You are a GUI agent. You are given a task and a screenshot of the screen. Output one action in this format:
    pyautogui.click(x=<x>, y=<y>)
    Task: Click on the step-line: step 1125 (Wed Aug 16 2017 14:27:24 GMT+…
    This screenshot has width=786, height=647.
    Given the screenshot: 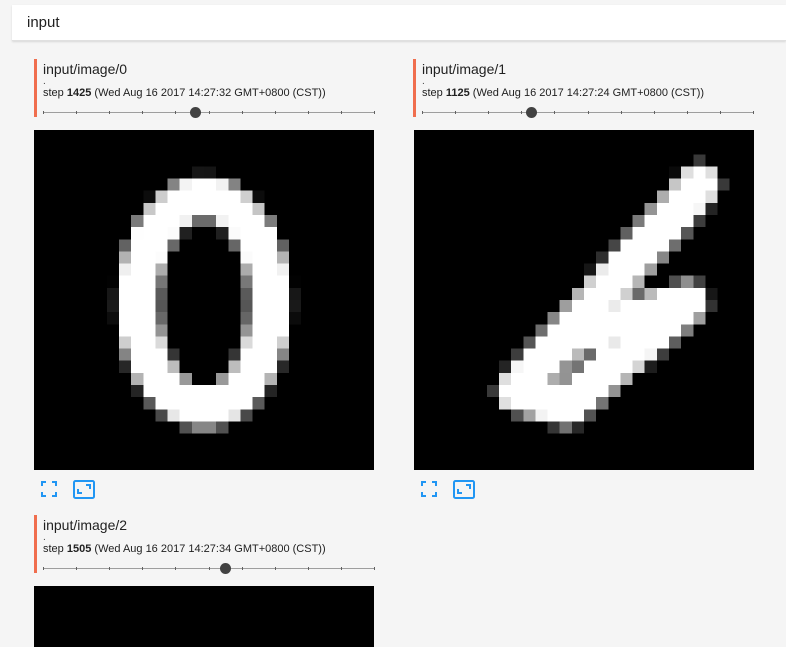 What is the action you would take?
    pyautogui.click(x=590, y=93)
    